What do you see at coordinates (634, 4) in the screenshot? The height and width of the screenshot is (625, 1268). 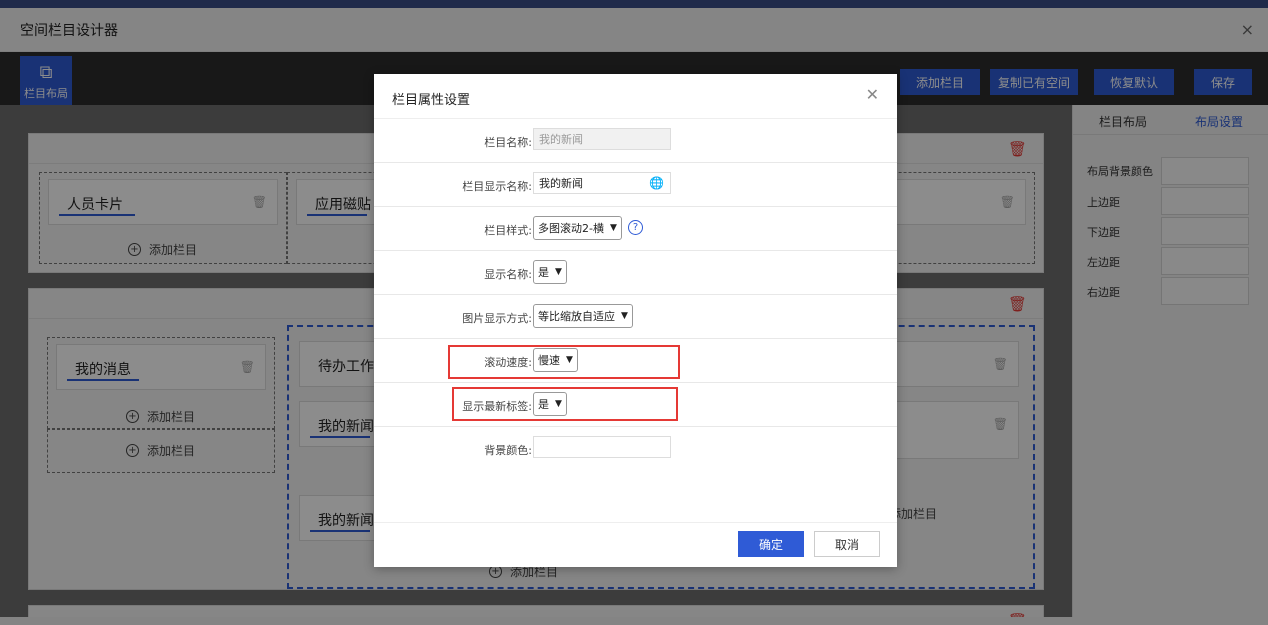 I see `app-header-strip` at bounding box center [634, 4].